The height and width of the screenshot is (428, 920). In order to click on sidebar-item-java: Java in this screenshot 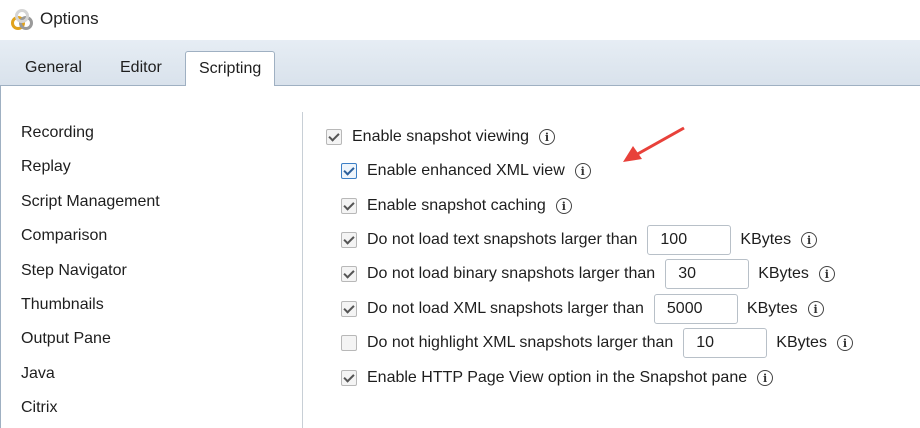, I will do `click(38, 374)`.